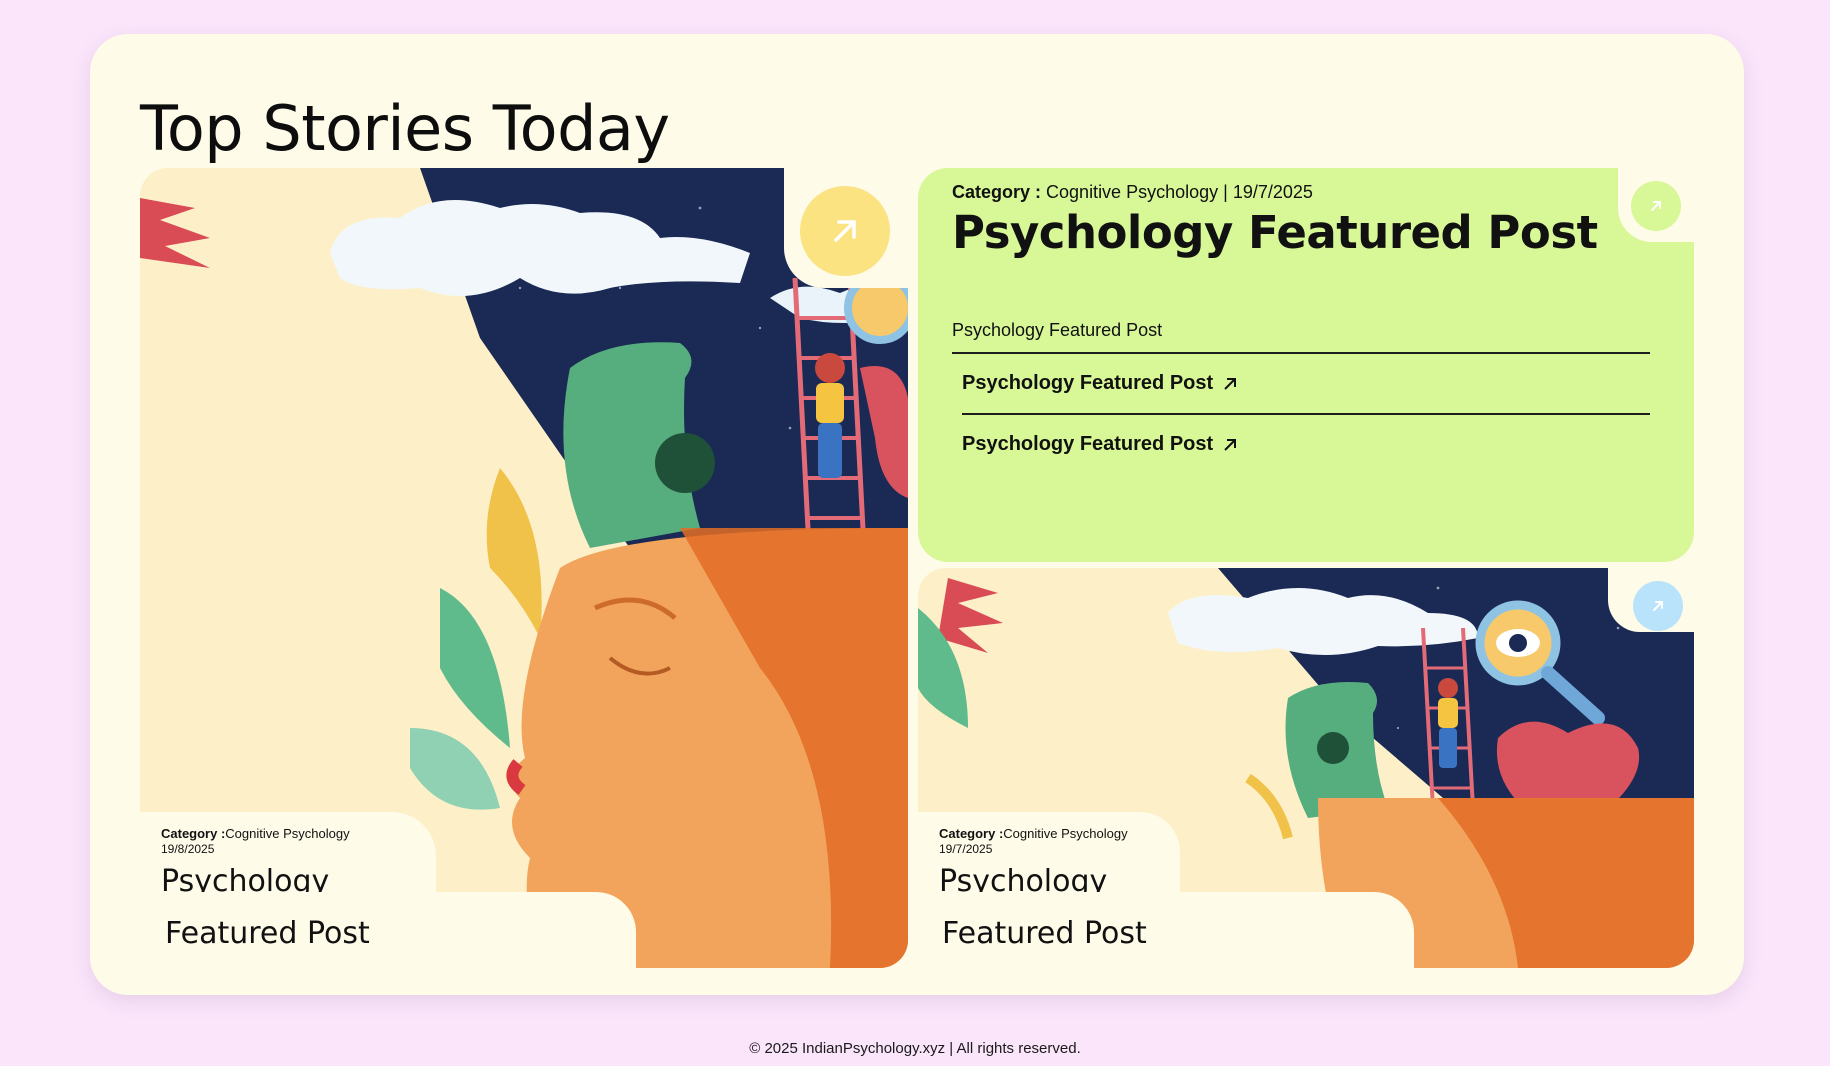  I want to click on featured-open-button, so click(1656, 206).